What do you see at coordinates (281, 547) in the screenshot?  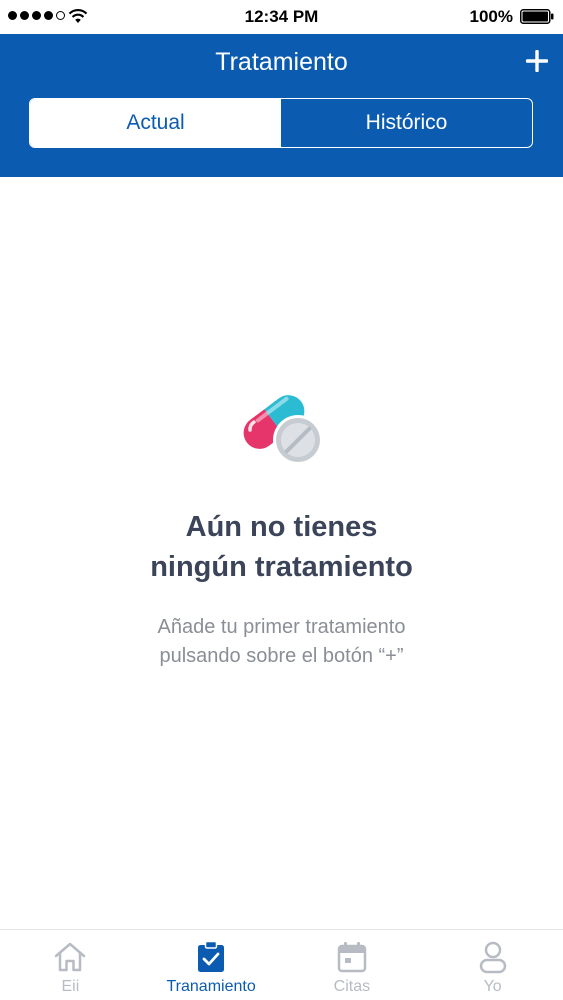 I see `empty-state-title: Aún no tienes ningún tratamiento` at bounding box center [281, 547].